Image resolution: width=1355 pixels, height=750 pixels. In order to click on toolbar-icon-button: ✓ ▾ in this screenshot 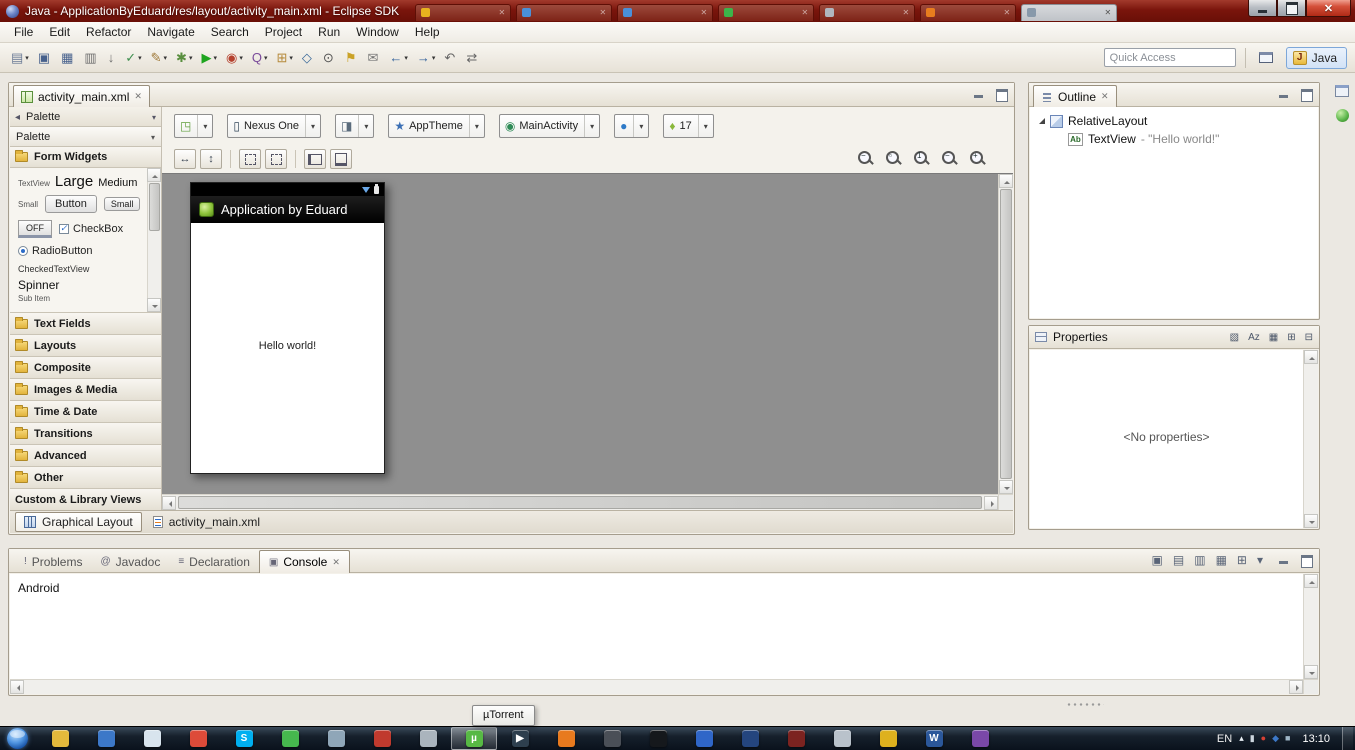, I will do `click(133, 58)`.